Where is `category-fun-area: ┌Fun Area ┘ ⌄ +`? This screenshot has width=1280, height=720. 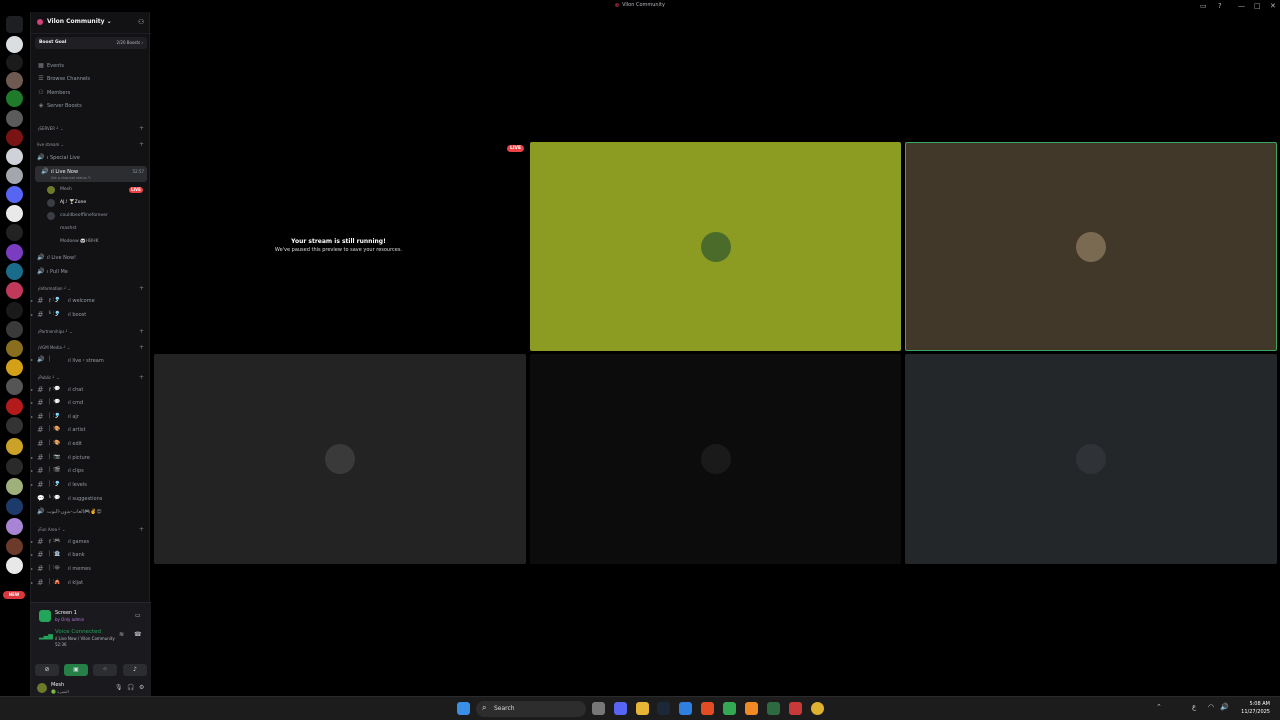
category-fun-area: ┌Fun Area ┘ ⌄ + is located at coordinates (92, 529).